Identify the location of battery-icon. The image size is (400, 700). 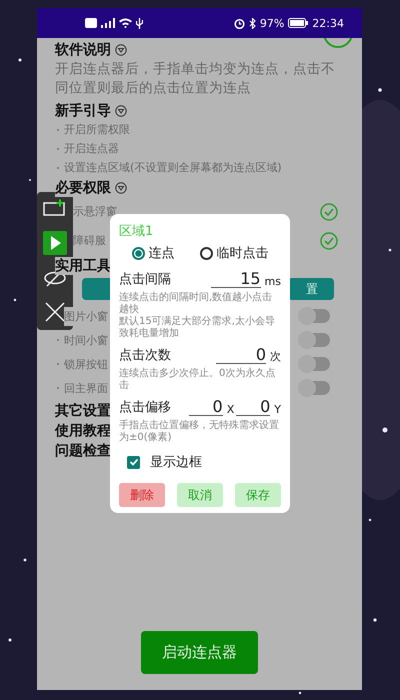
(298, 23).